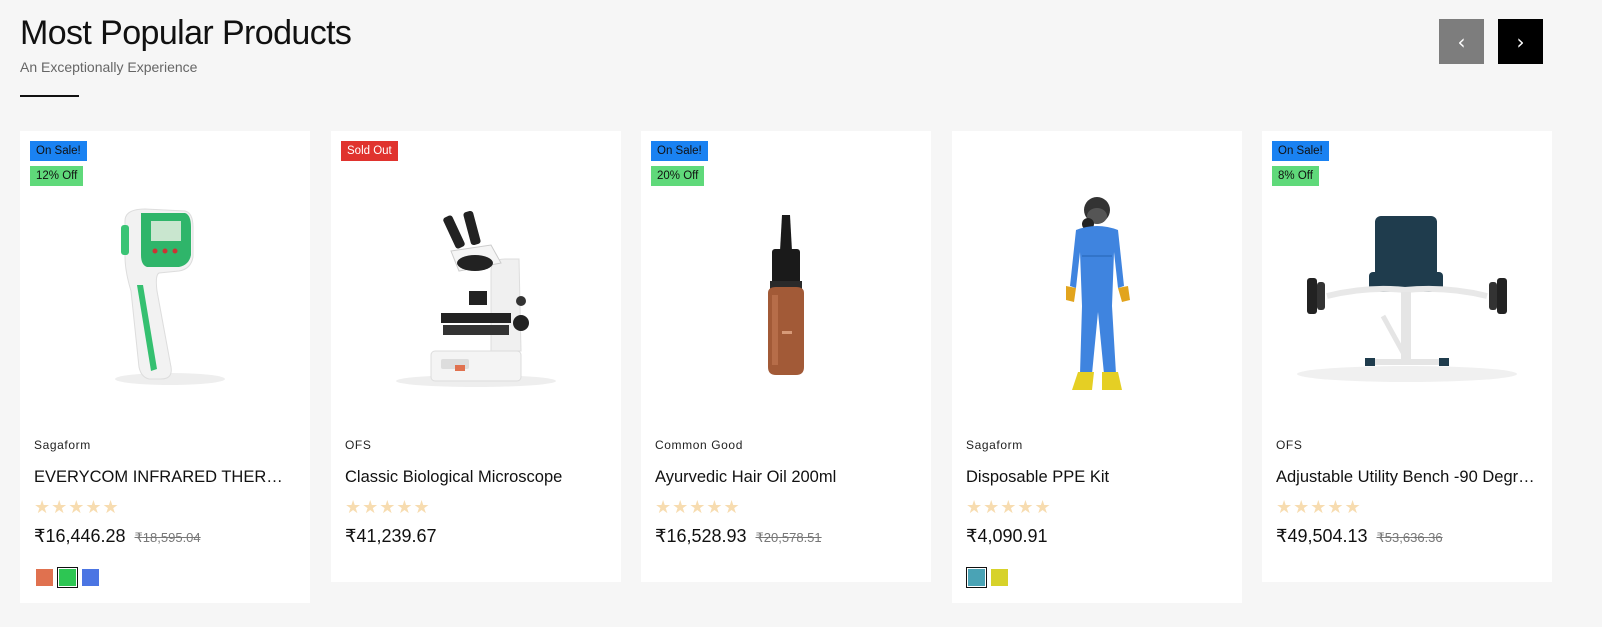  What do you see at coordinates (786, 477) in the screenshot?
I see `product-name: Ayurvedic Hair Oil 200ml` at bounding box center [786, 477].